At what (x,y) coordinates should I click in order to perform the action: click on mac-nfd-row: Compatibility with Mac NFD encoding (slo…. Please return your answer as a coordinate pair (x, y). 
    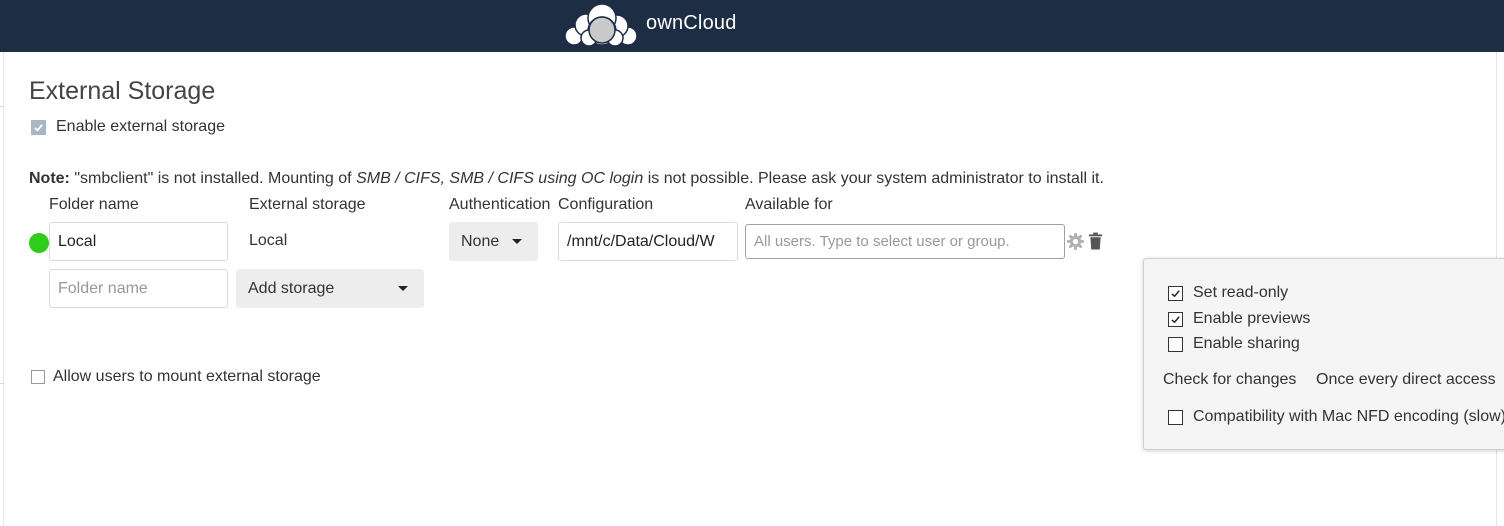
    Looking at the image, I should click on (1336, 417).